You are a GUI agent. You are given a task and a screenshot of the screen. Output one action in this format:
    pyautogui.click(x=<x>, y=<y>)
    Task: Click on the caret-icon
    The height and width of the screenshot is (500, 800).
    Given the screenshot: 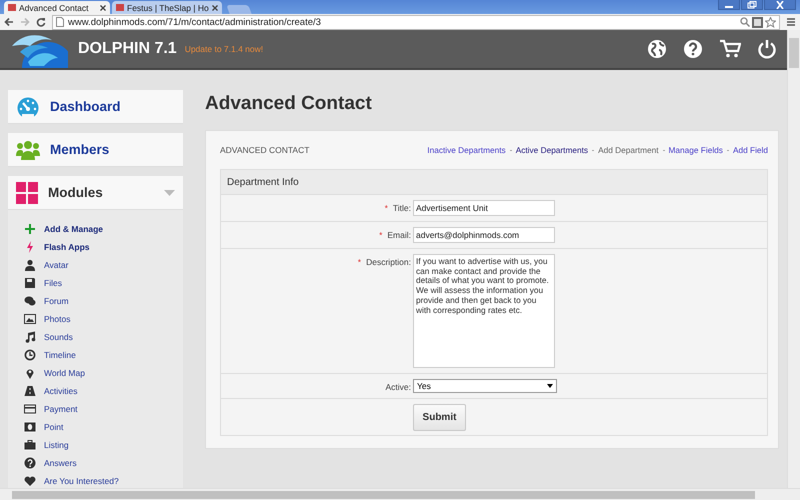 What is the action you would take?
    pyautogui.click(x=550, y=386)
    